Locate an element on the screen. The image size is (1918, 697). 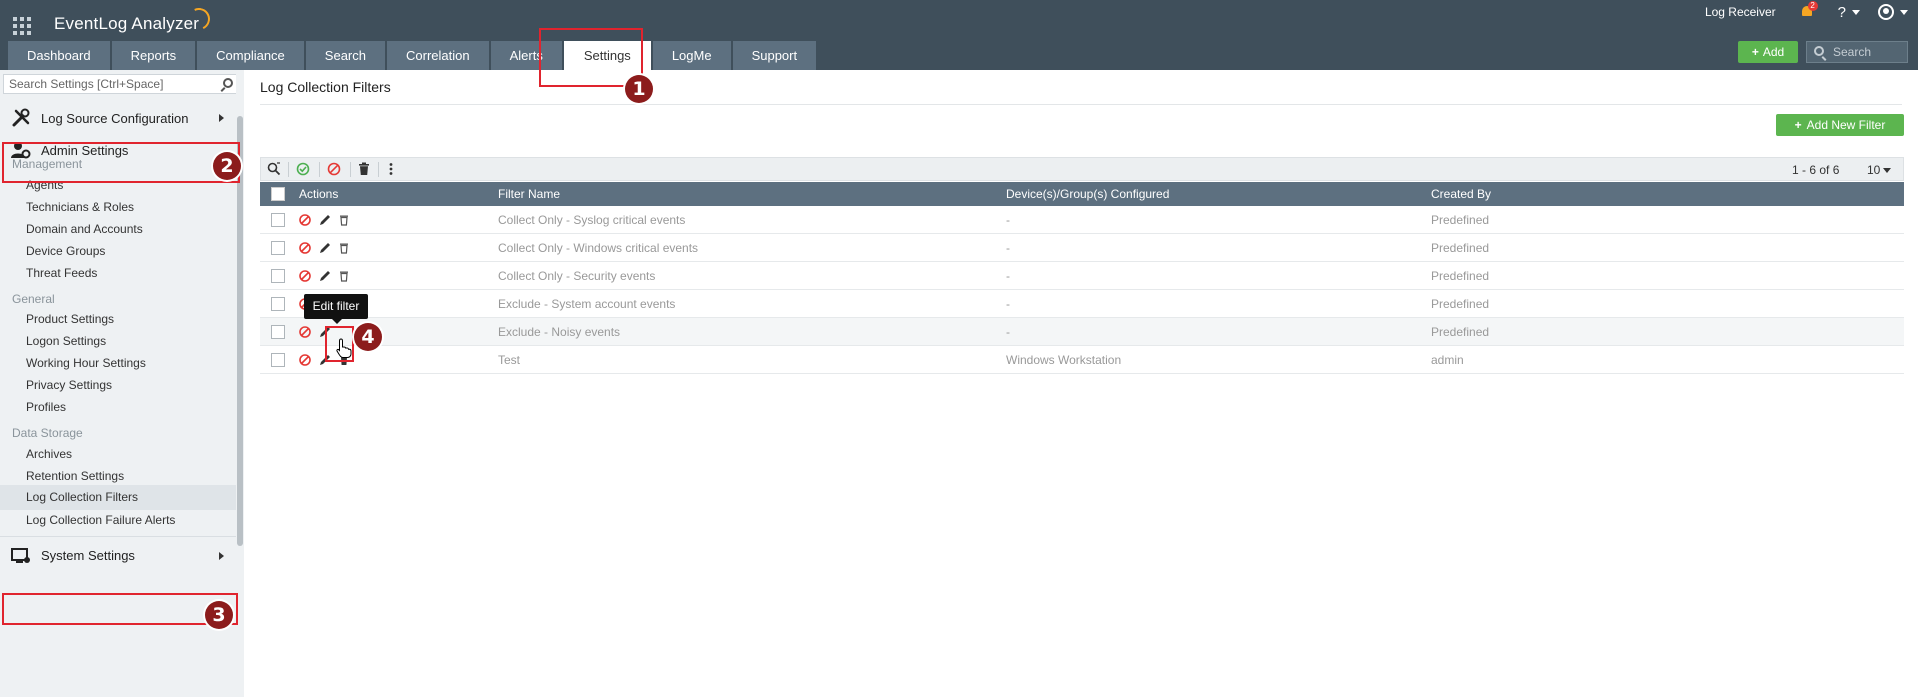
tab-dashboard: Dashboard is located at coordinates (59, 55).